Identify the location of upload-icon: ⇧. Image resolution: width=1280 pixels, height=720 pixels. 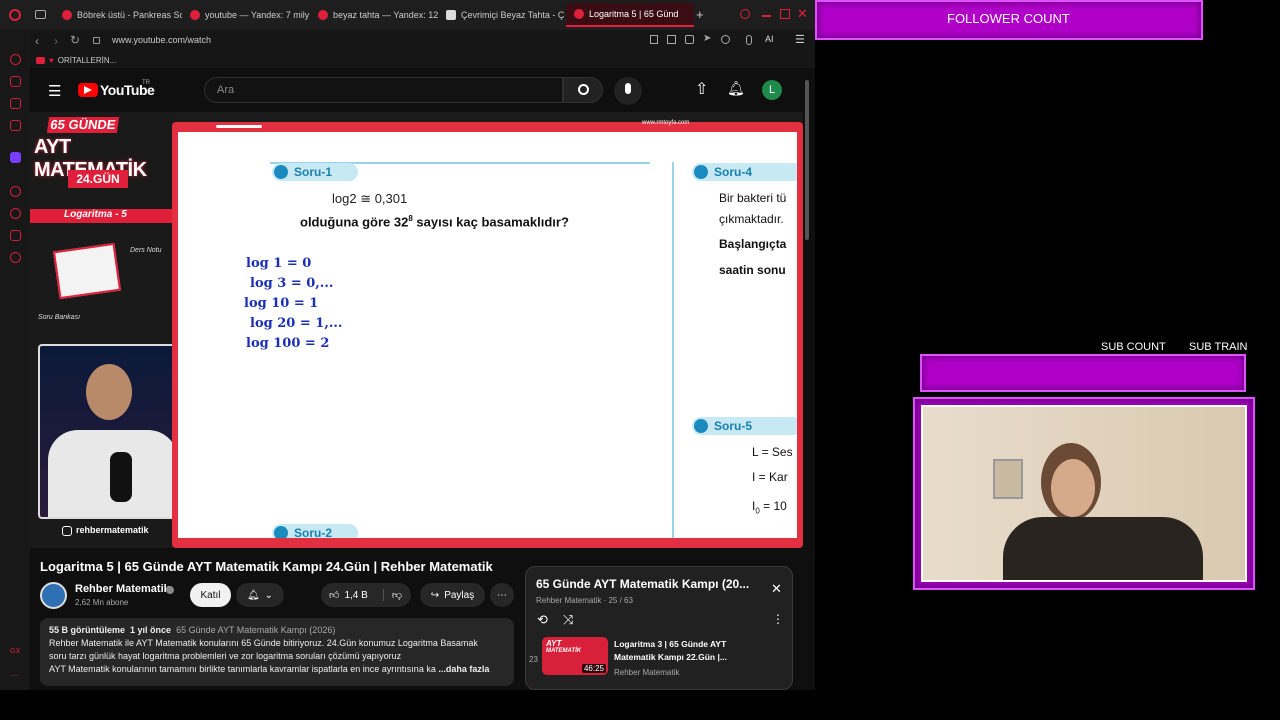
(701, 89).